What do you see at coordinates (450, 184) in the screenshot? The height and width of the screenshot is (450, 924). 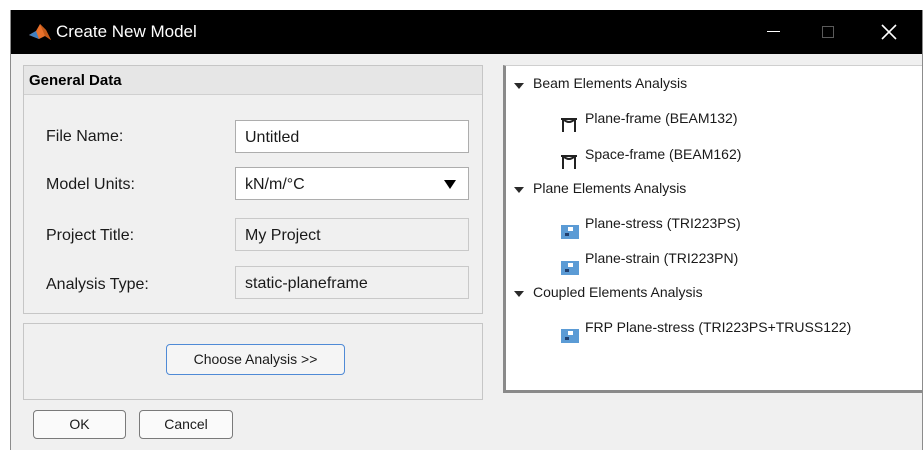 I see `dropdown-arrow-icon` at bounding box center [450, 184].